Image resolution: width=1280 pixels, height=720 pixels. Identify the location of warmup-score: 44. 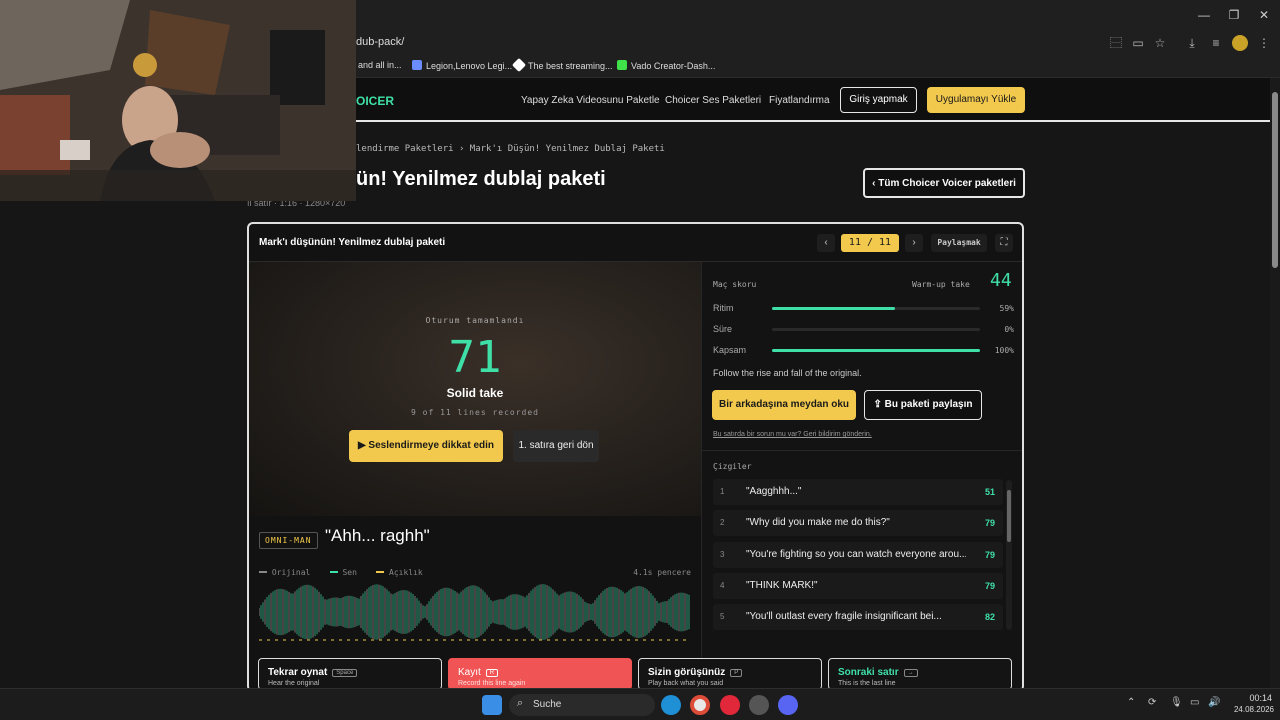
(1001, 280).